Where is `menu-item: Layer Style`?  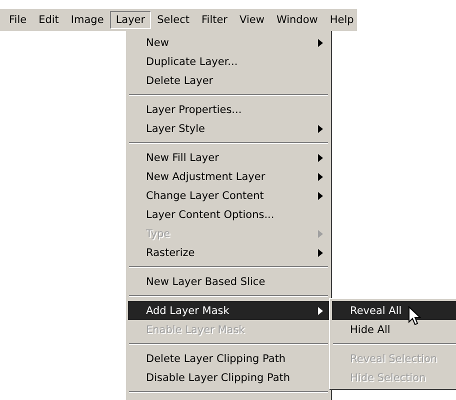
menu-item: Layer Style is located at coordinates (228, 128).